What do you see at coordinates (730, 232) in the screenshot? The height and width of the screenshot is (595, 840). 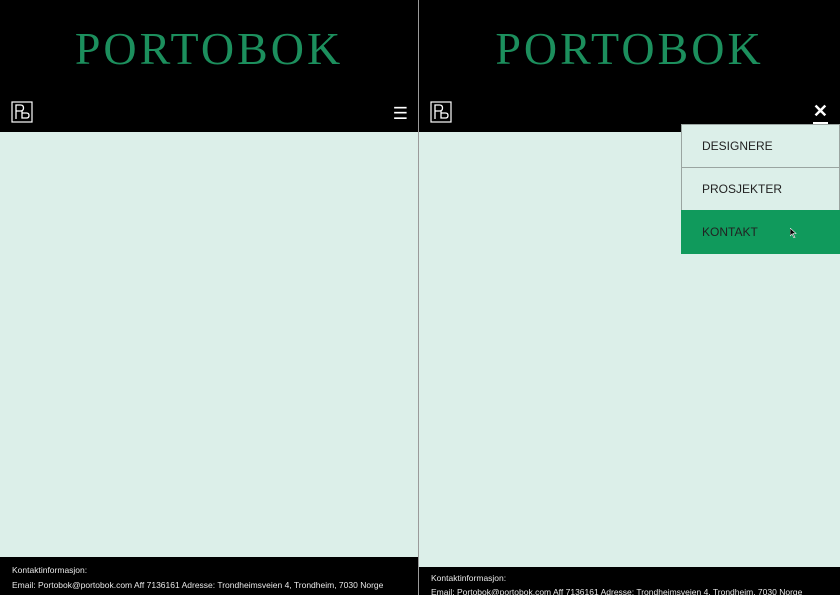 I see `menu-item-label: KONTAKT` at bounding box center [730, 232].